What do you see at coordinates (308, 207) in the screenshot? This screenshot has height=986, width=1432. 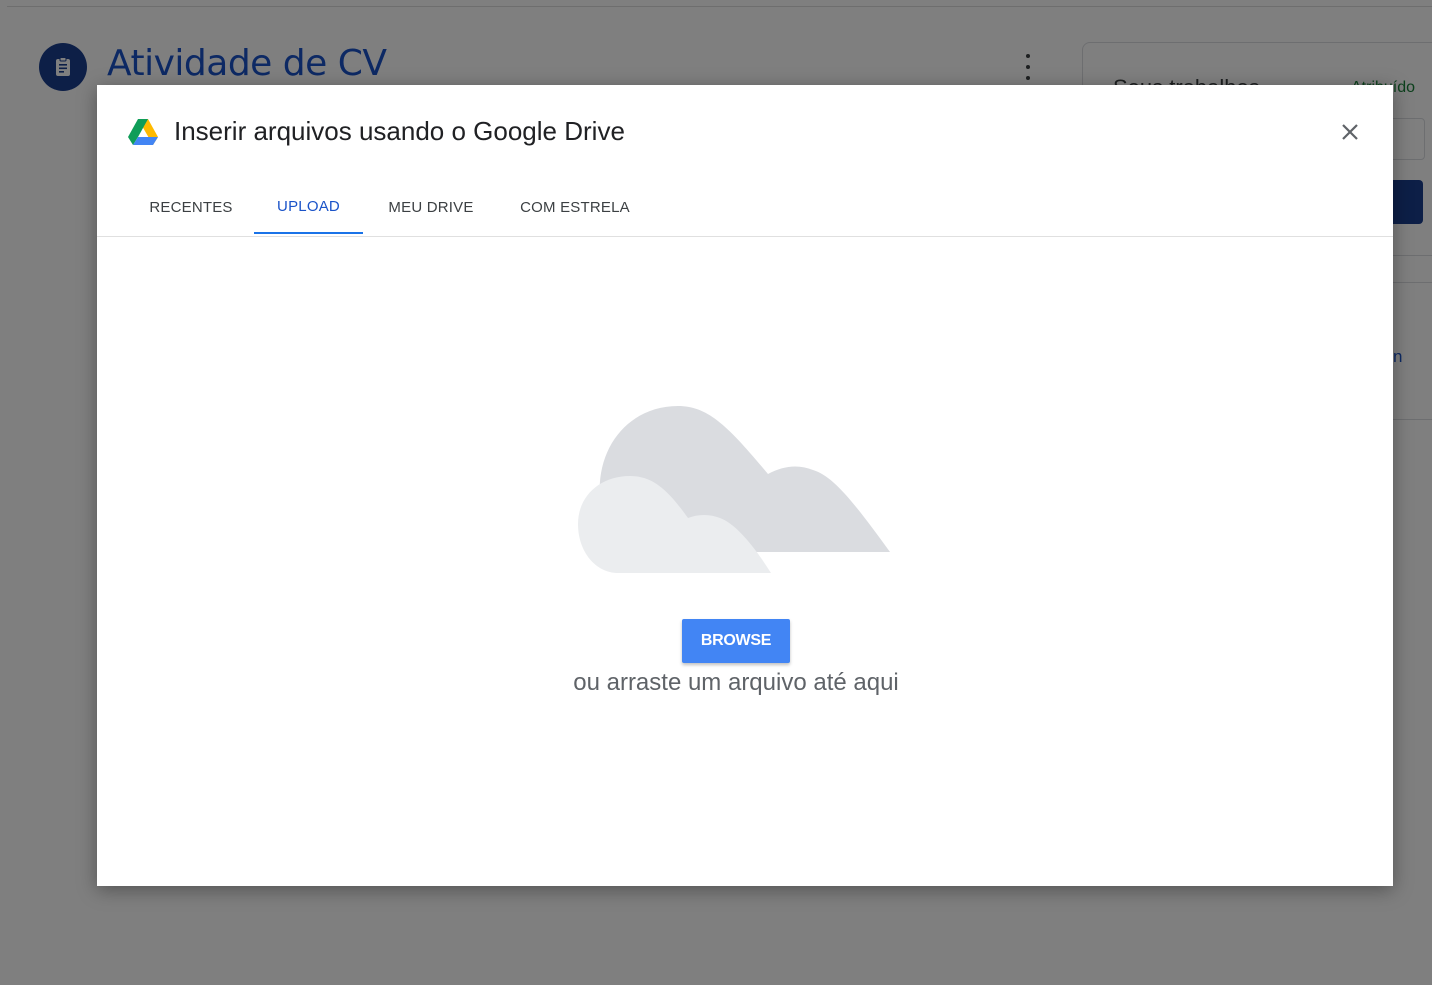 I see `tab-upload: UPLOAD` at bounding box center [308, 207].